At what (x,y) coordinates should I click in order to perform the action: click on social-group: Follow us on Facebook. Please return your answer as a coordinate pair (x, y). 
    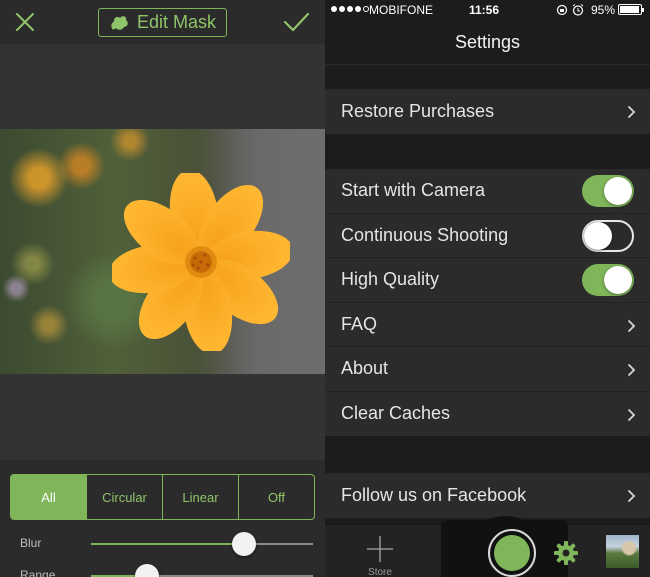
    Looking at the image, I should click on (487, 495).